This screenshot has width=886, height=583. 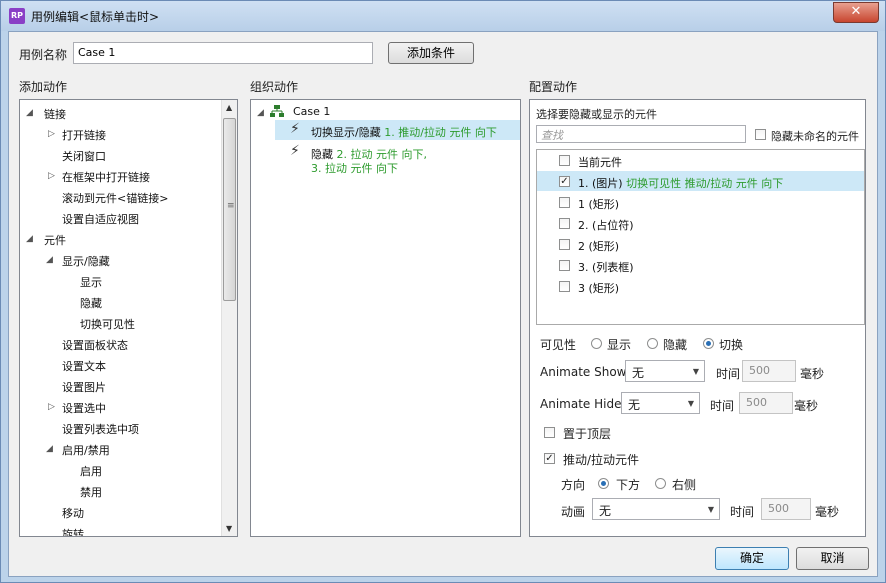 I want to click on case-label: Case 1, so click(x=311, y=111).